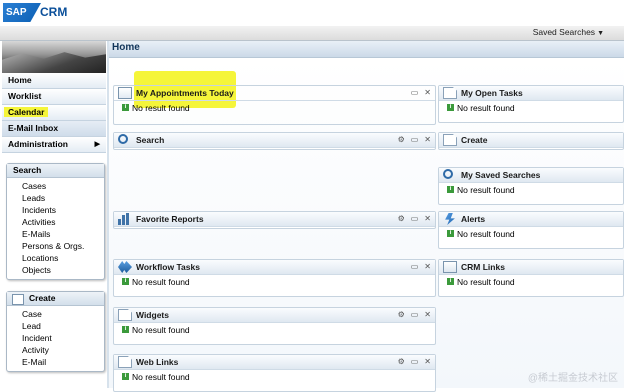  I want to click on search-link-incidents: Incidents, so click(55, 210).